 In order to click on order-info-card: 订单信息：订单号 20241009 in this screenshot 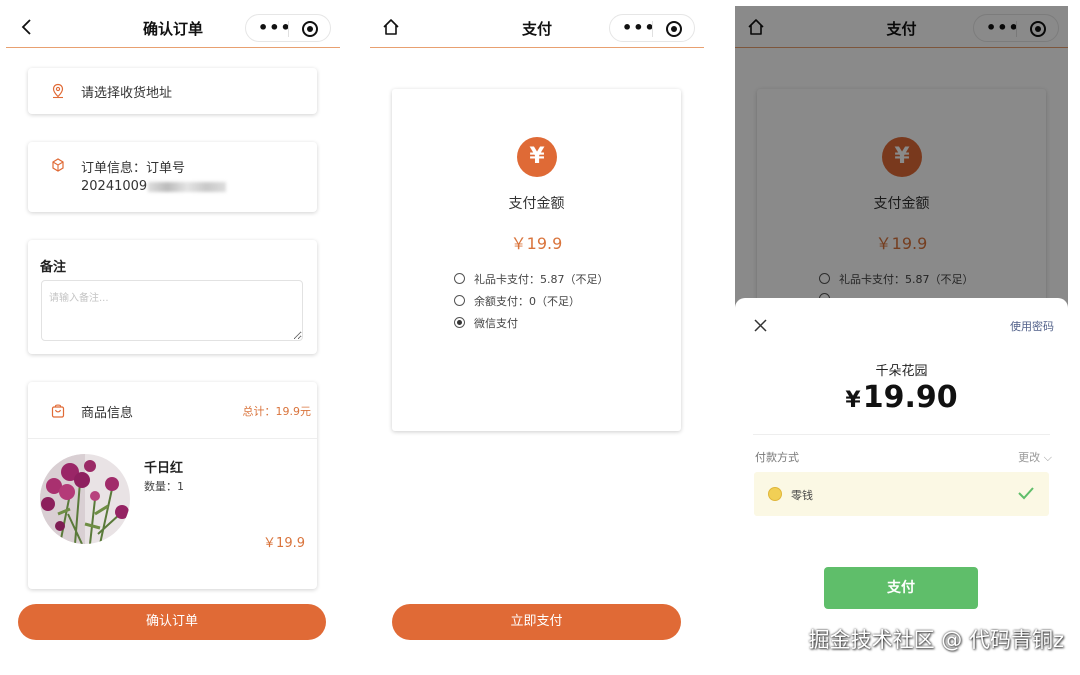, I will do `click(172, 177)`.